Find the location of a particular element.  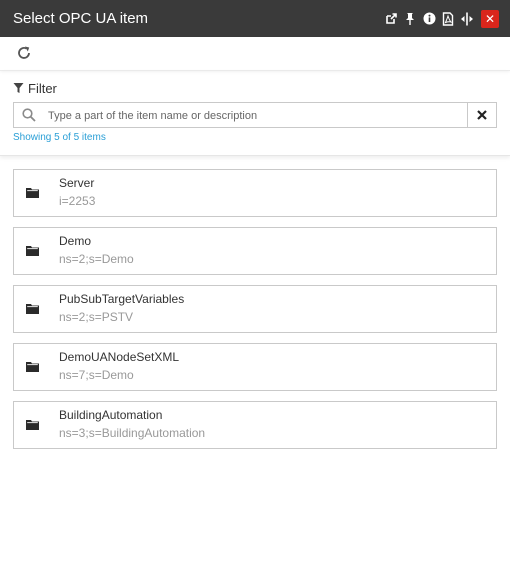

clear-icon is located at coordinates (482, 115).